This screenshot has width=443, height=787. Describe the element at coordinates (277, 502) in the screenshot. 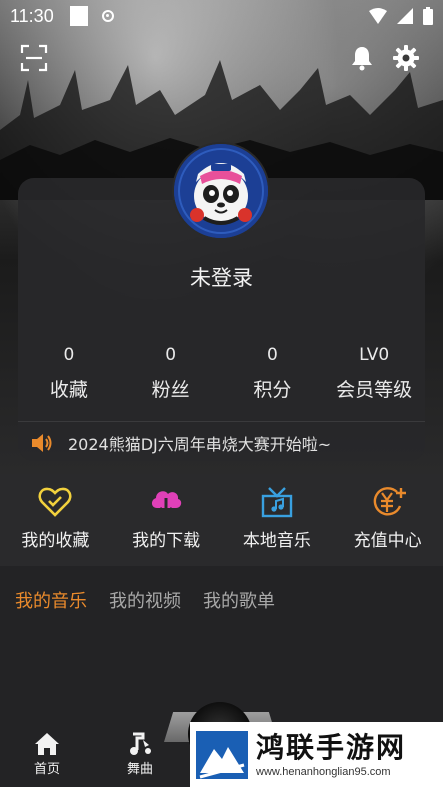

I see `gift-box-music-icon` at that location.